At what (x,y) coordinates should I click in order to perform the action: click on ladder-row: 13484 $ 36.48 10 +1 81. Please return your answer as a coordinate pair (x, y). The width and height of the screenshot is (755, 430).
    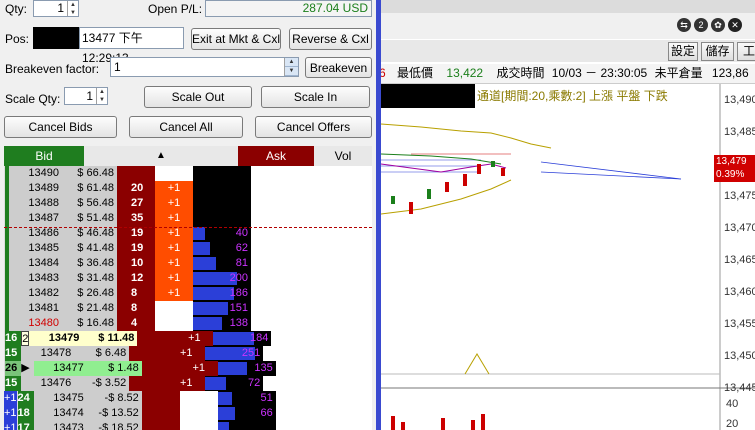
    Looking at the image, I should click on (188, 263).